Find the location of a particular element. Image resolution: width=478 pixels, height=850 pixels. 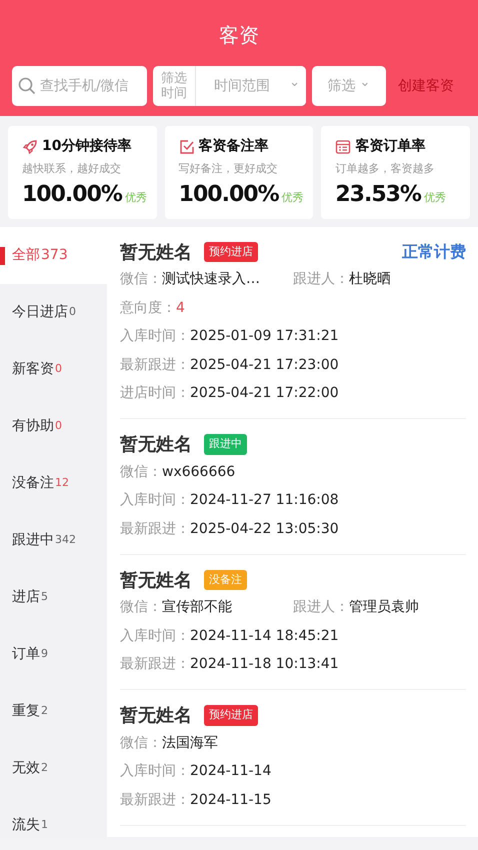

field-value: 管理员袁帅 is located at coordinates (384, 608).